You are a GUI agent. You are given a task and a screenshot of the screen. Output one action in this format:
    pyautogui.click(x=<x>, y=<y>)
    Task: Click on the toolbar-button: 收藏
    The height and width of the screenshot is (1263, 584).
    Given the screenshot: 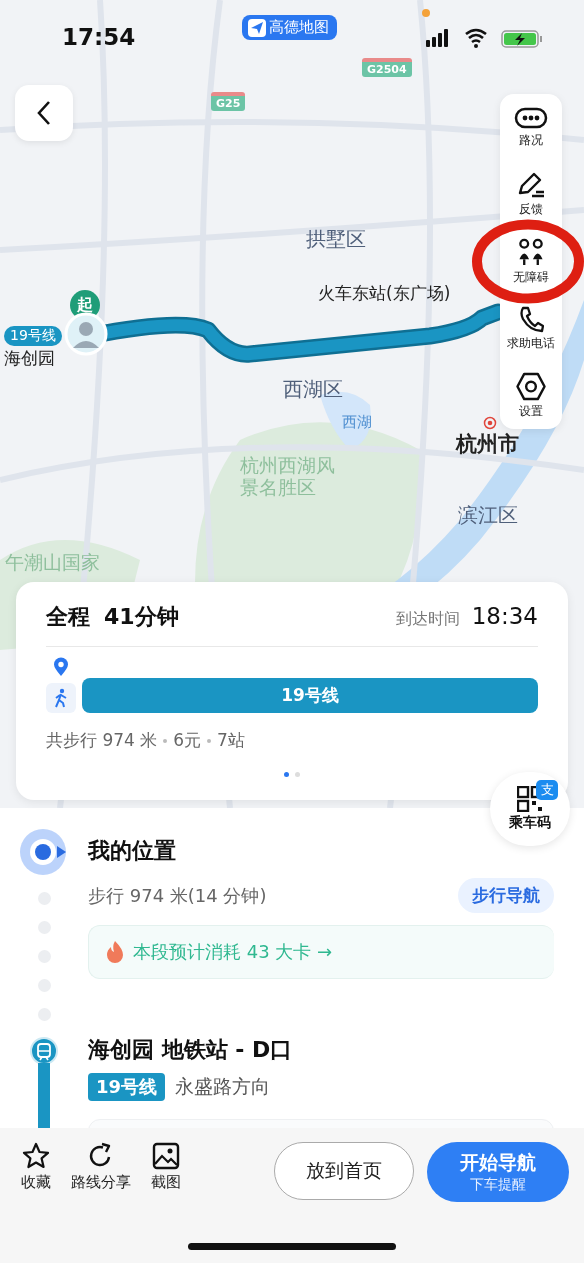 What is the action you would take?
    pyautogui.click(x=36, y=1167)
    